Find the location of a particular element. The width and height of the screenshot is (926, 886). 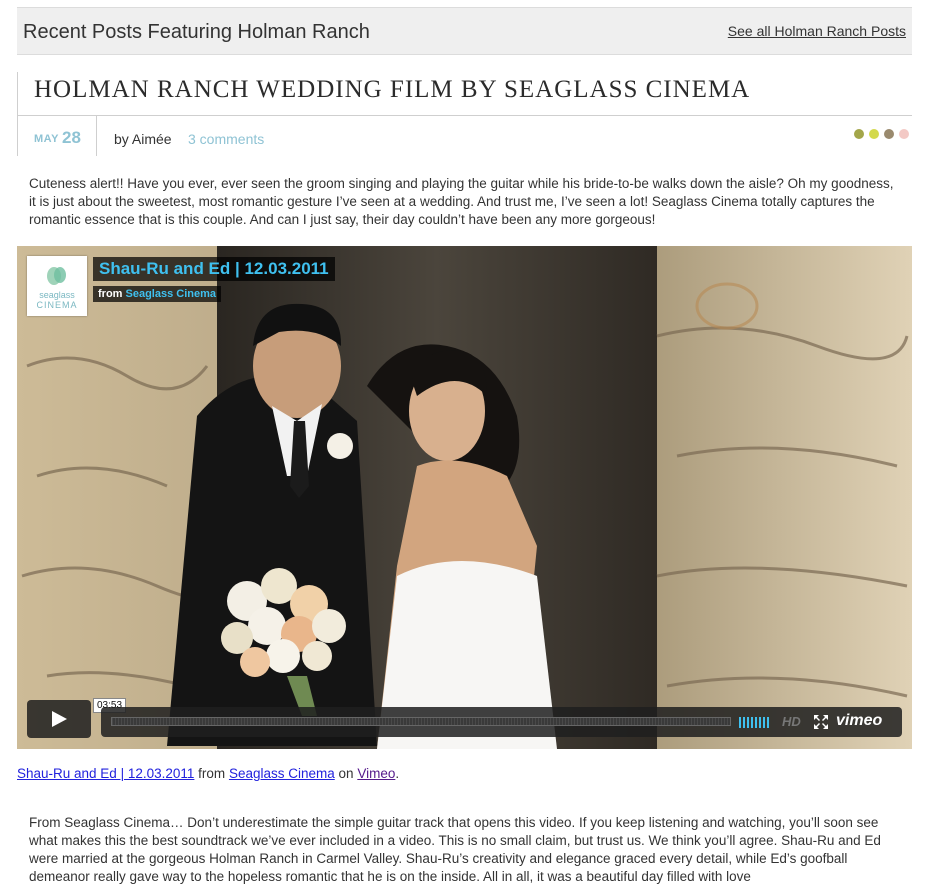

video-author-link: Seaglass Cinema is located at coordinates (171, 294).